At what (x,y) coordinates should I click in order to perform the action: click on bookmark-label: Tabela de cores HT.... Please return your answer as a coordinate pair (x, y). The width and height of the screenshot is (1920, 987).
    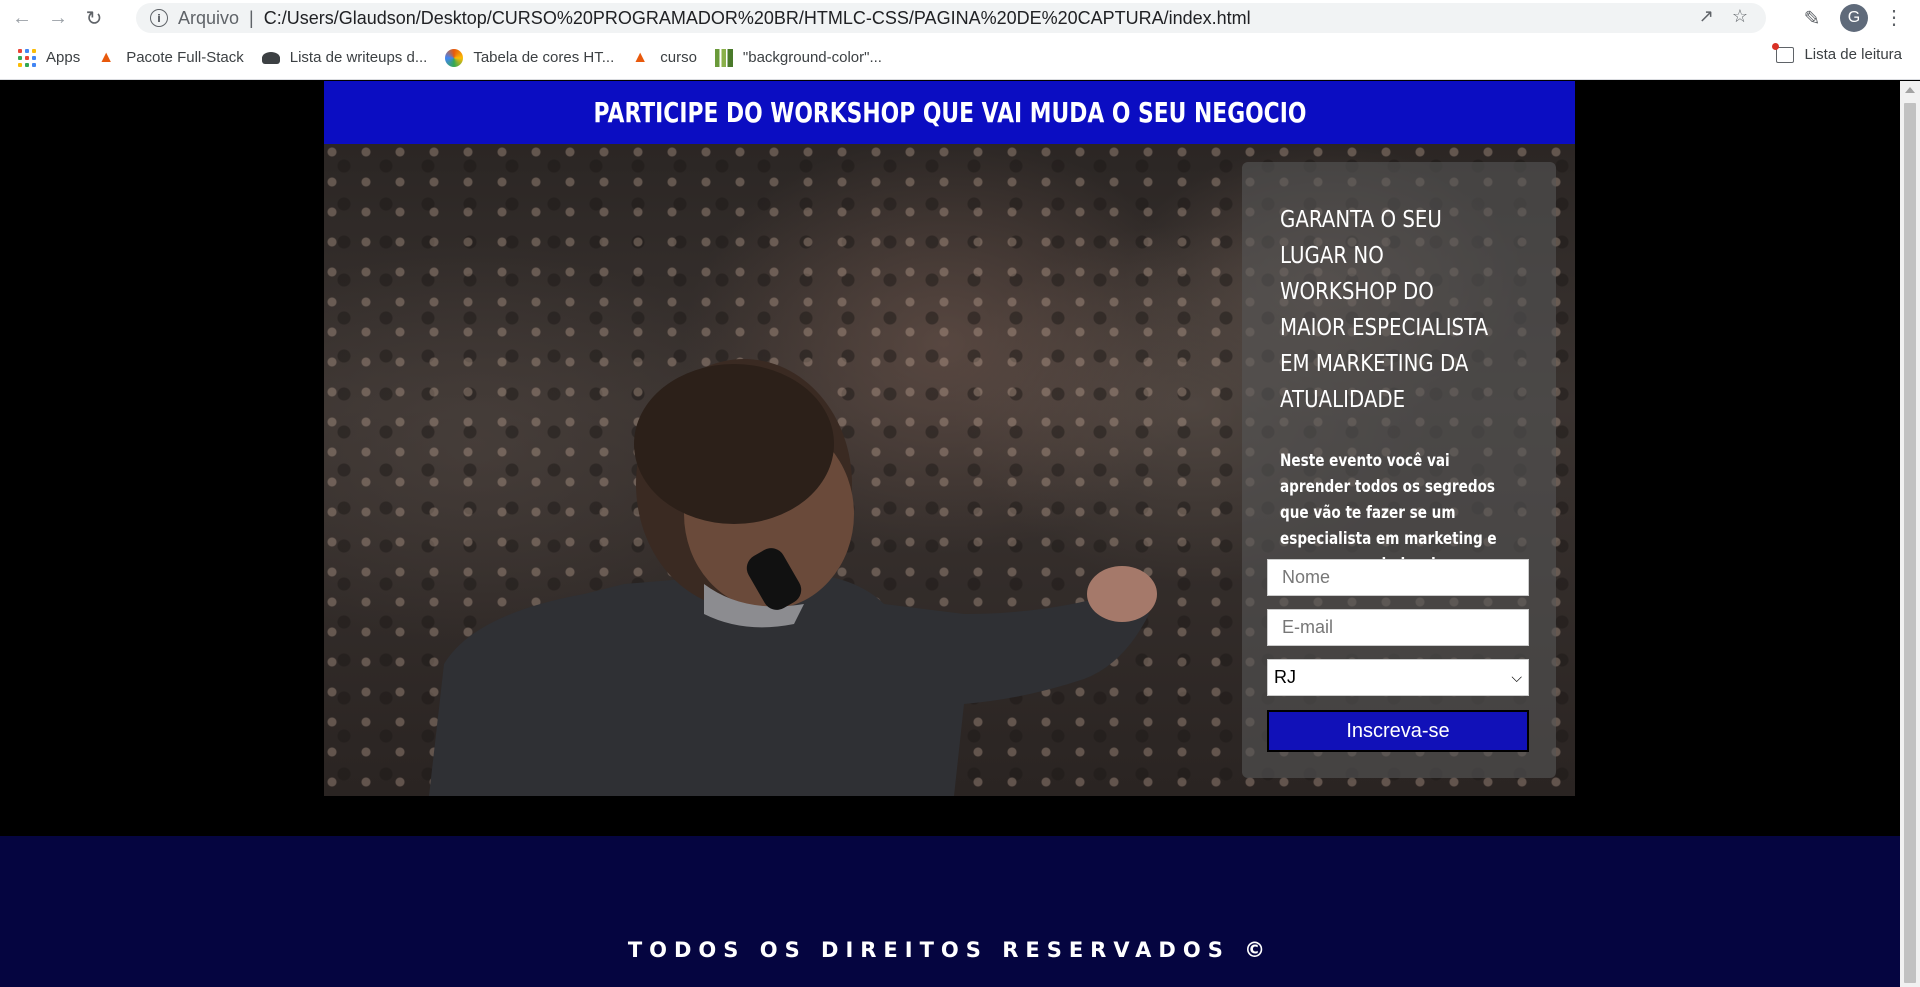
    Looking at the image, I should click on (544, 57).